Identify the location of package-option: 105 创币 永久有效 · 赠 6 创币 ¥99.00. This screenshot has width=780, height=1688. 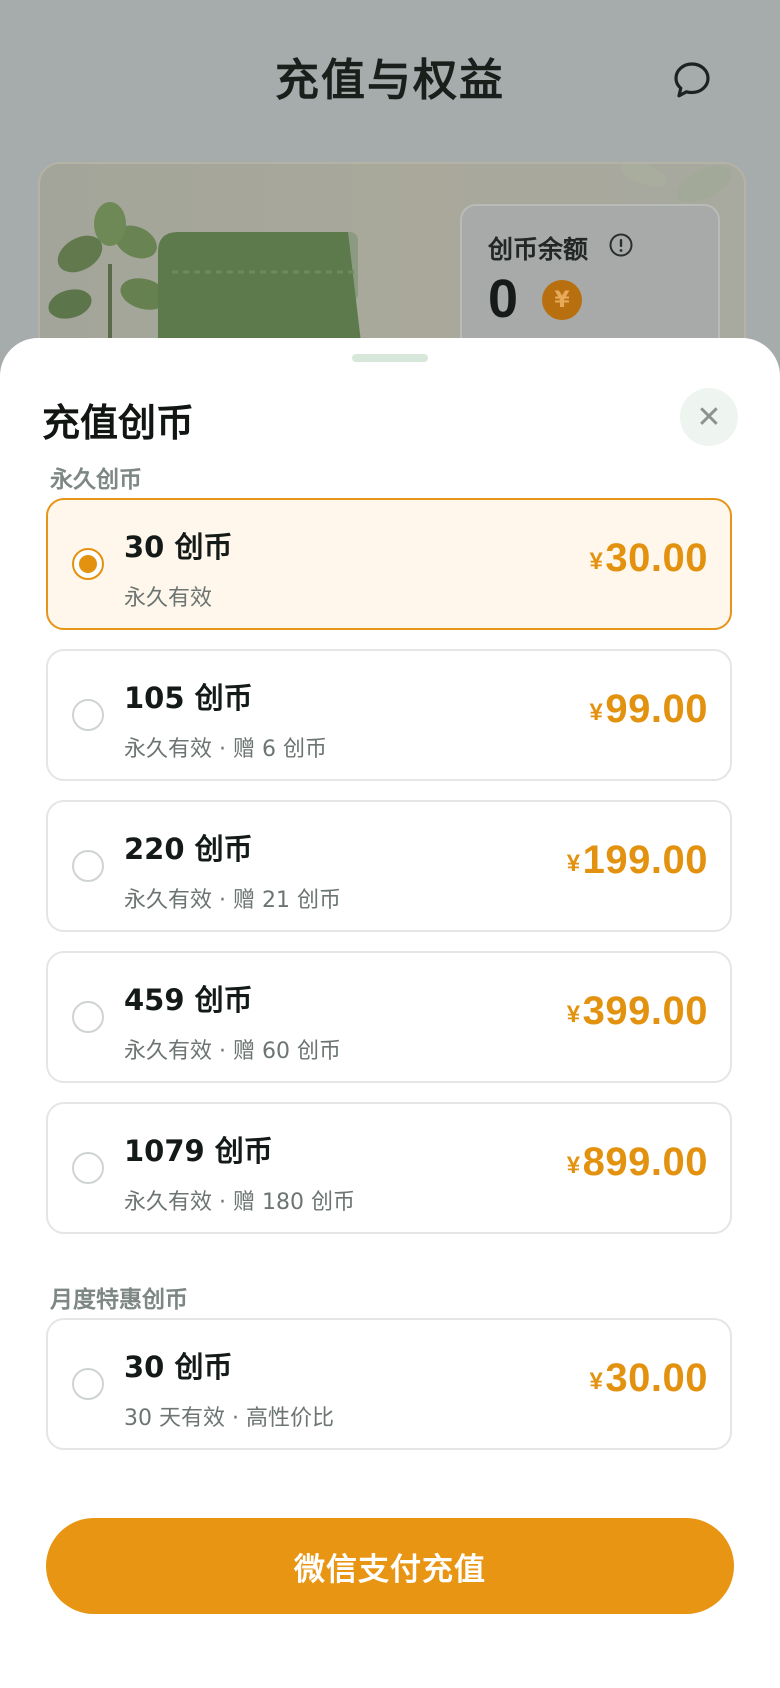
(389, 715).